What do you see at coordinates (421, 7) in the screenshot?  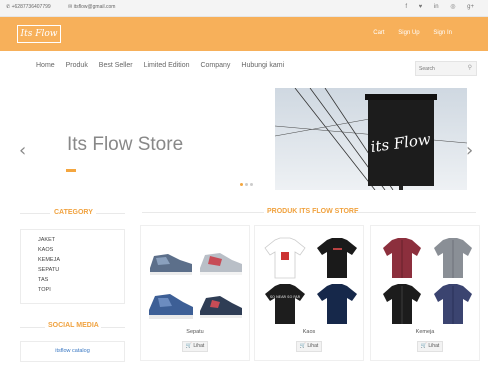 I see `twitter-icon: ♥` at bounding box center [421, 7].